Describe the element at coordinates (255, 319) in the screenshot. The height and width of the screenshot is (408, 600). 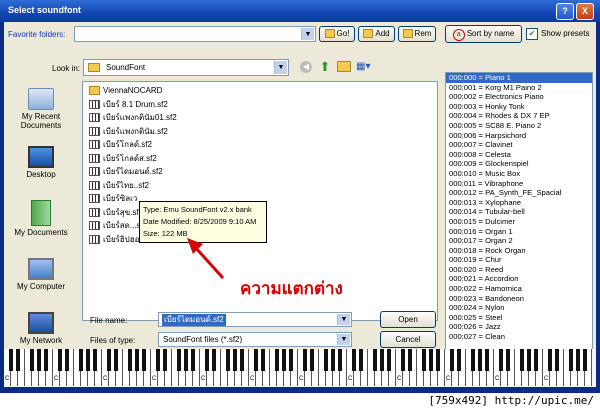
I see `file-name-combo: เบียร์ไดมอนด์.sf2 ▼` at that location.